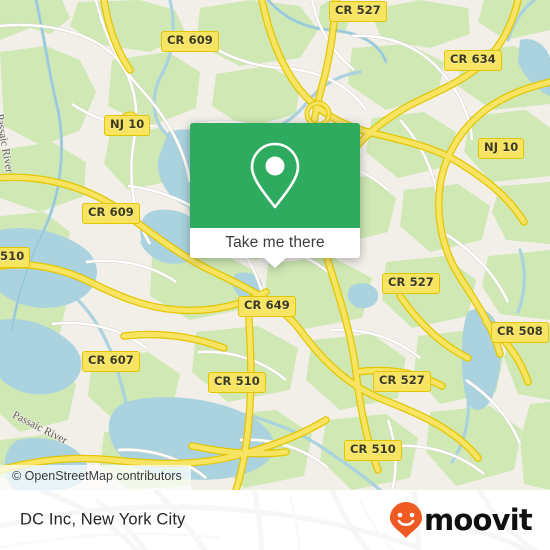 The height and width of the screenshot is (550, 550). I want to click on osm-attribution: © OpenStreetMap contributors, so click(95, 477).